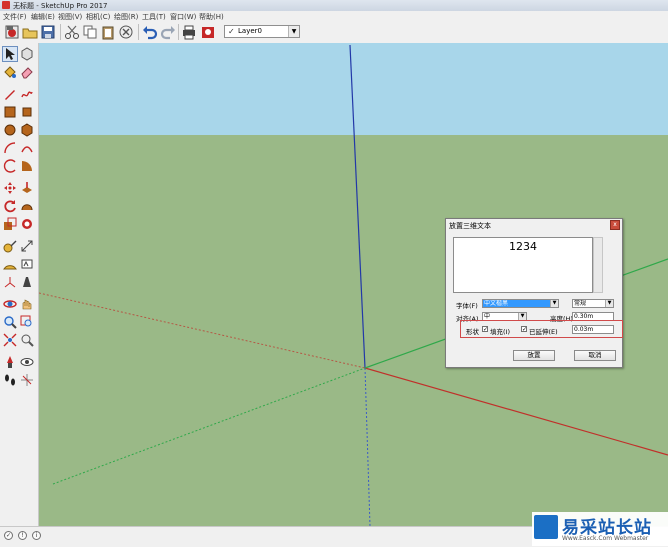 The width and height of the screenshot is (668, 547). I want to click on font-value: 中文楷黑, so click(496, 303).